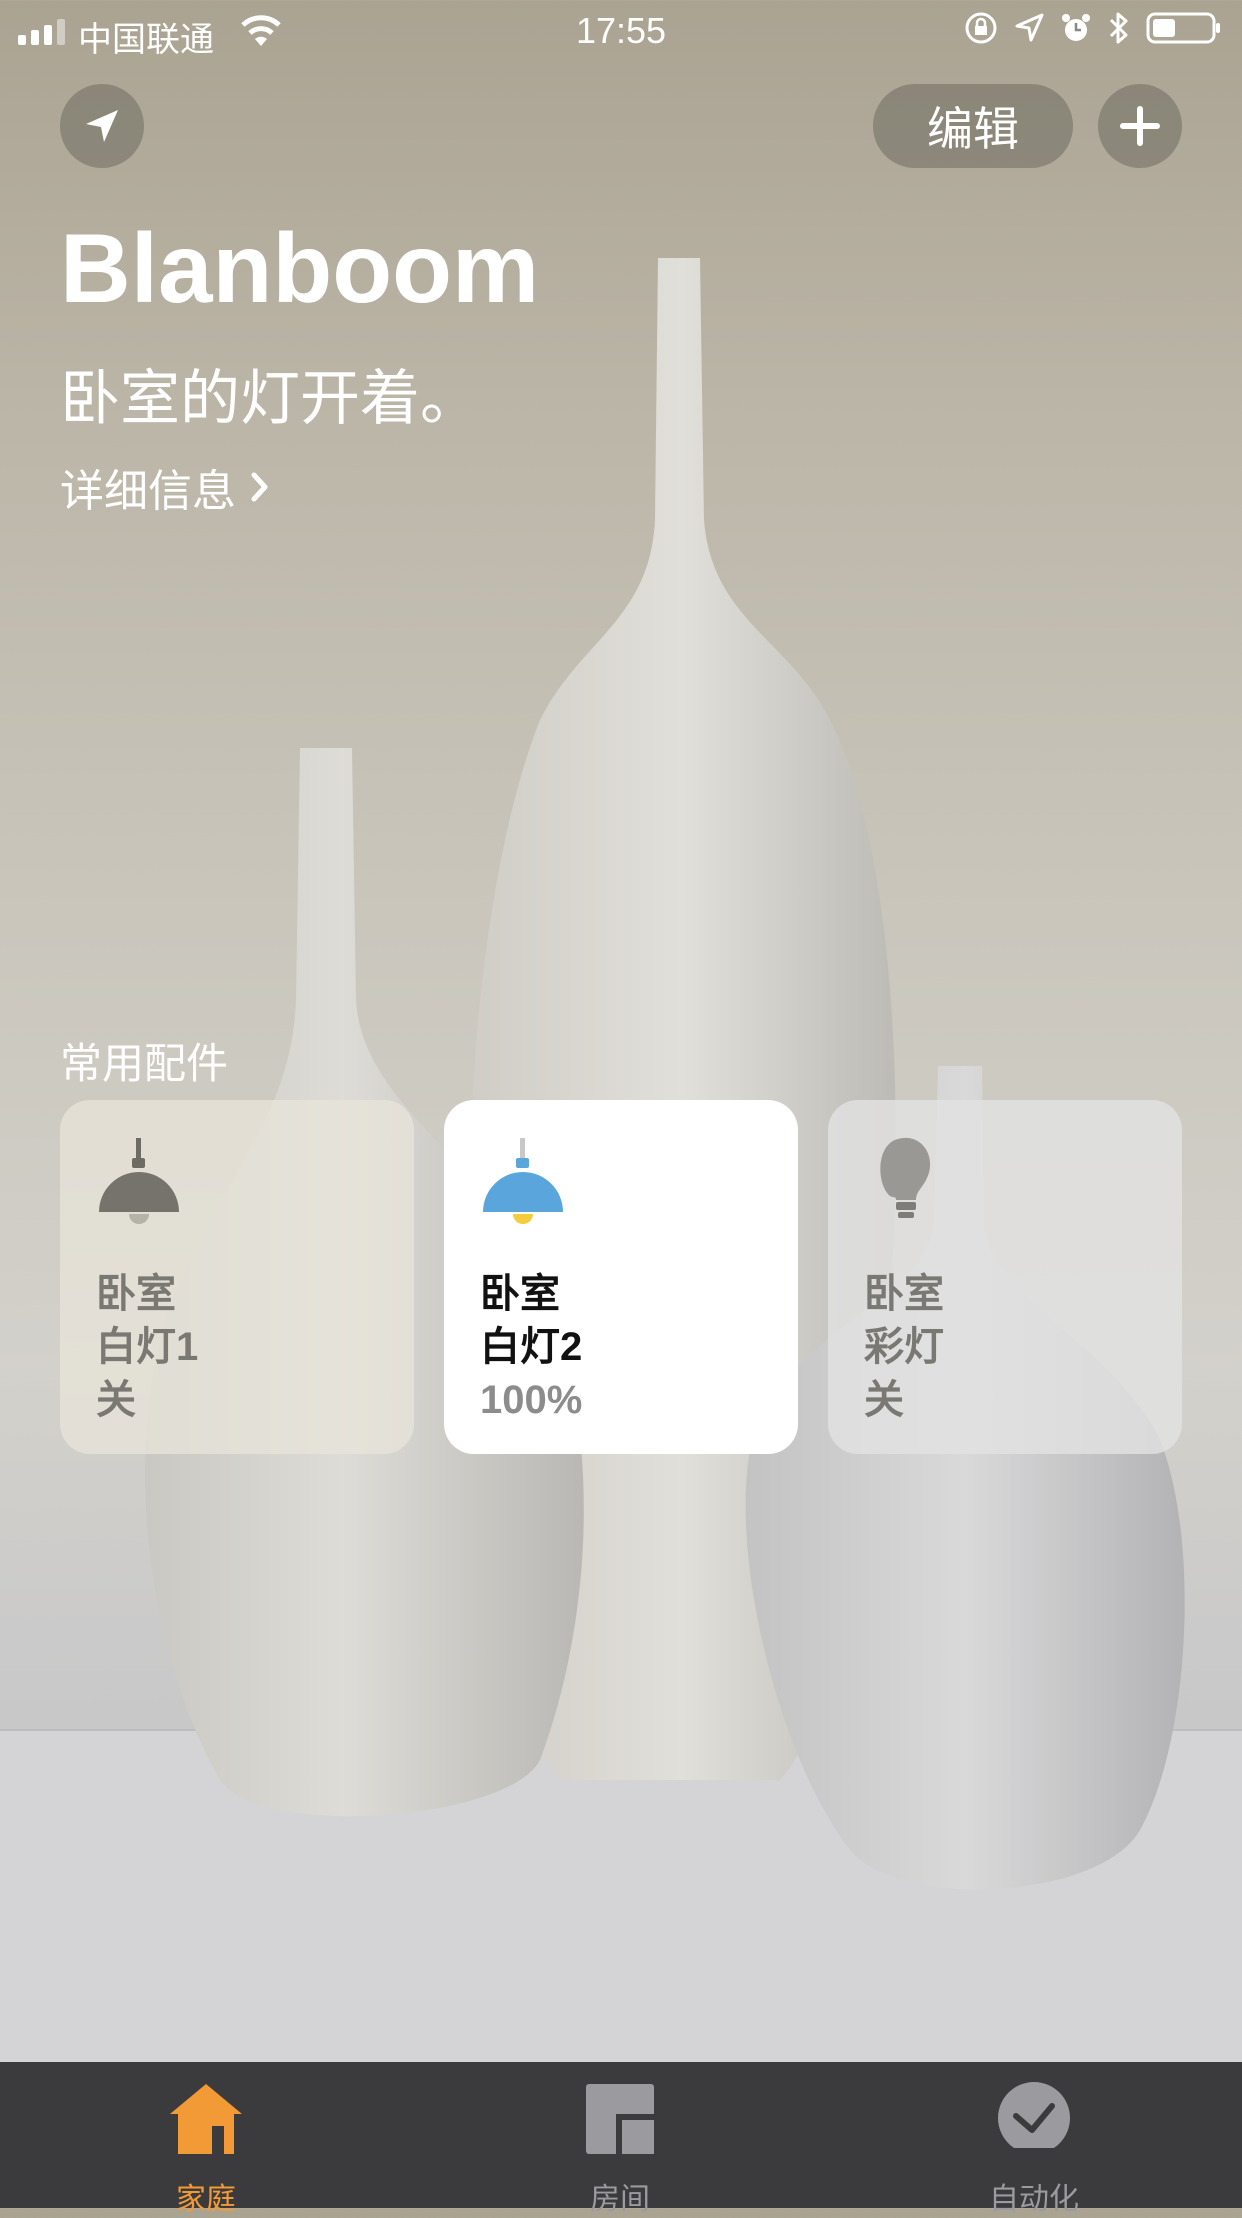 The image size is (1242, 2218). What do you see at coordinates (904, 1347) in the screenshot?
I see `tile-name: 彩灯` at bounding box center [904, 1347].